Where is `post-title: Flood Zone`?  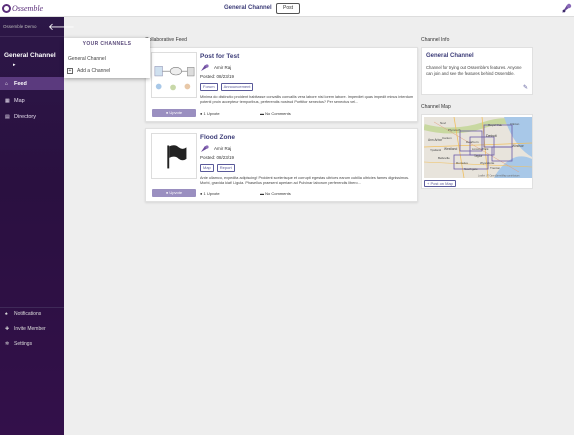
post-title: Flood Zone is located at coordinates (217, 137).